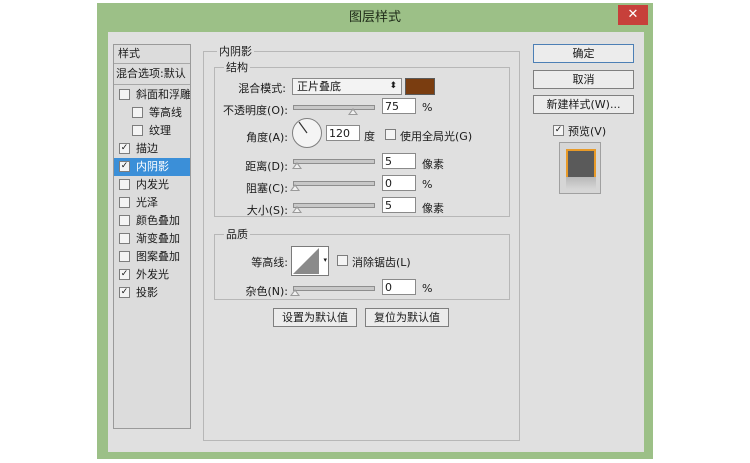  What do you see at coordinates (583, 53) in the screenshot?
I see `ok-button: 确定` at bounding box center [583, 53].